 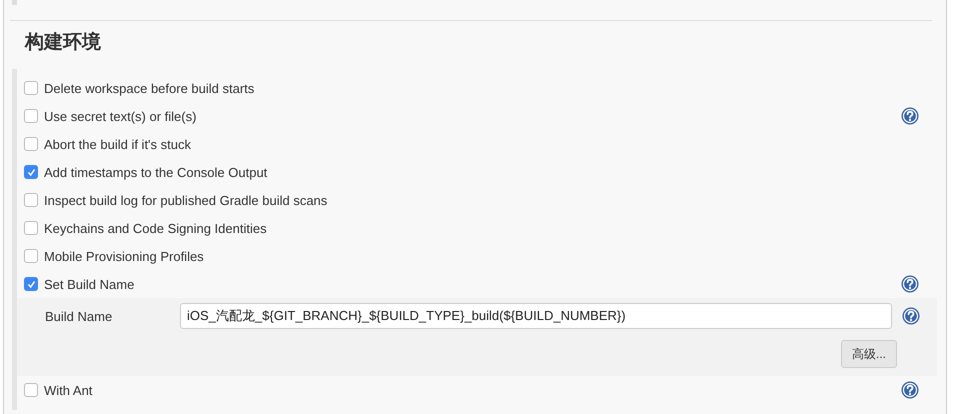 I want to click on option-label: Set Build Name, so click(x=90, y=284).